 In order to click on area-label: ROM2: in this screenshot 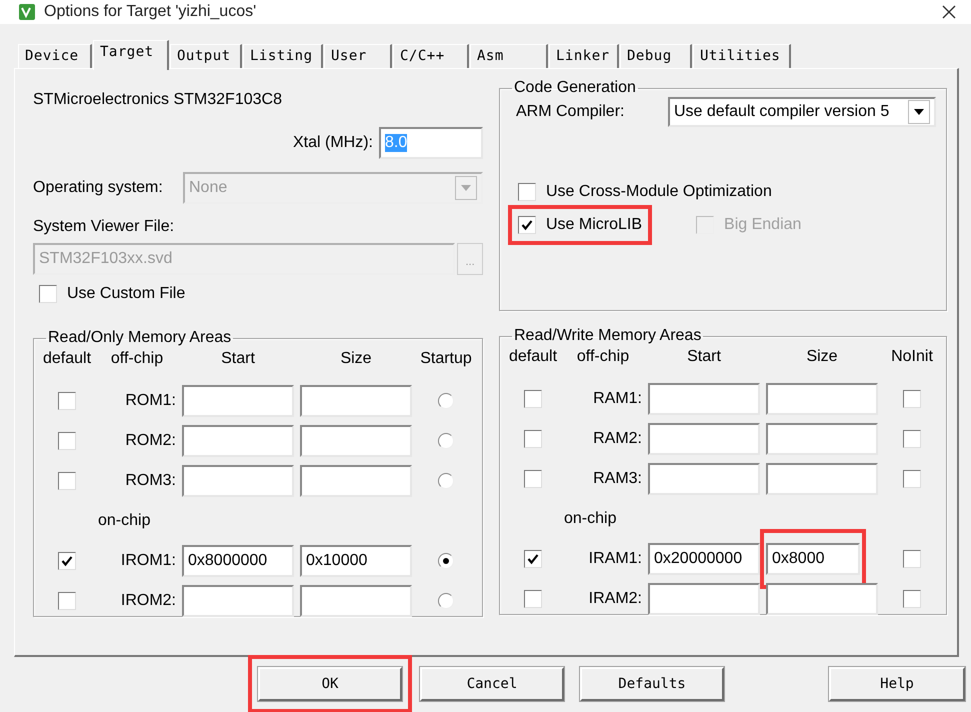, I will do `click(150, 441)`.